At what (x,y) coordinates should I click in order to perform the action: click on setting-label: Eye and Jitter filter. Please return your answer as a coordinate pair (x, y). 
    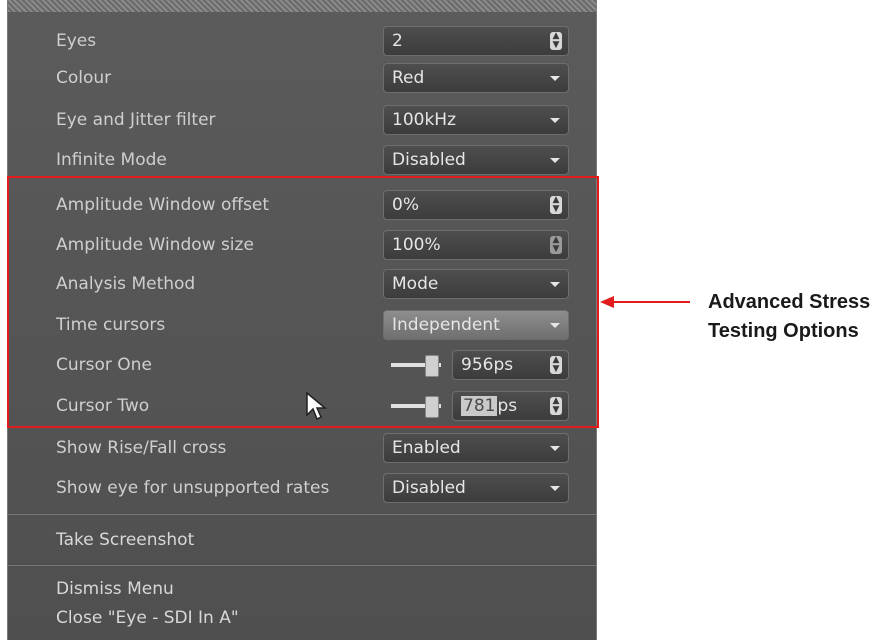
    Looking at the image, I should click on (136, 120).